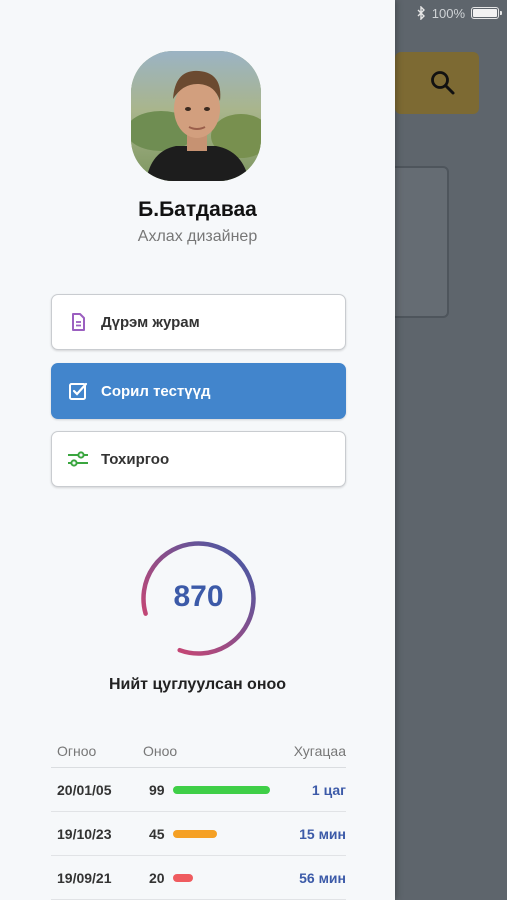  Describe the element at coordinates (322, 877) in the screenshot. I see `row-time: 56 мин` at that location.